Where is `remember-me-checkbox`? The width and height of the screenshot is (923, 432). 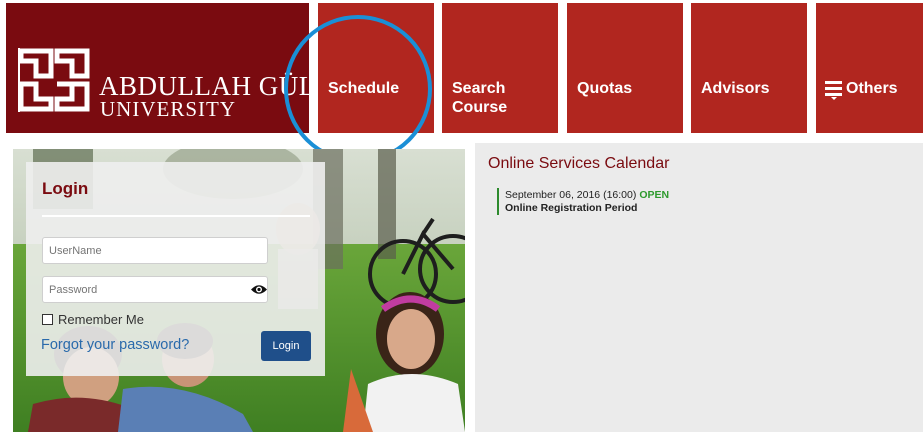 remember-me-checkbox is located at coordinates (47, 319).